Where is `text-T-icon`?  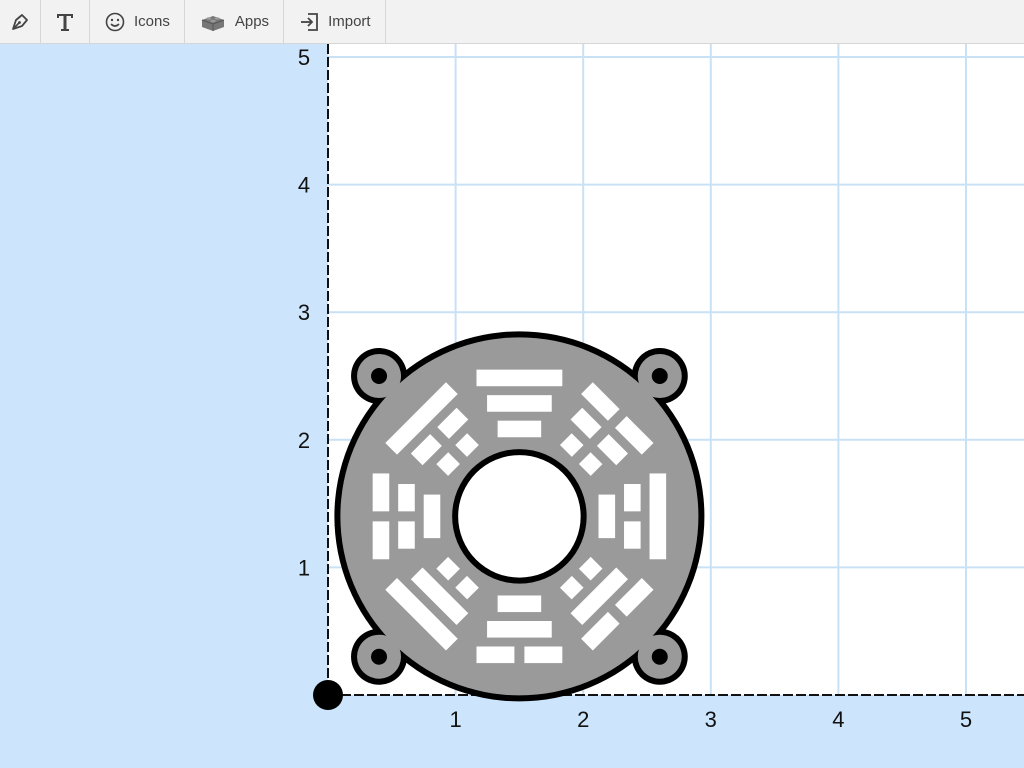
text-T-icon is located at coordinates (65, 22).